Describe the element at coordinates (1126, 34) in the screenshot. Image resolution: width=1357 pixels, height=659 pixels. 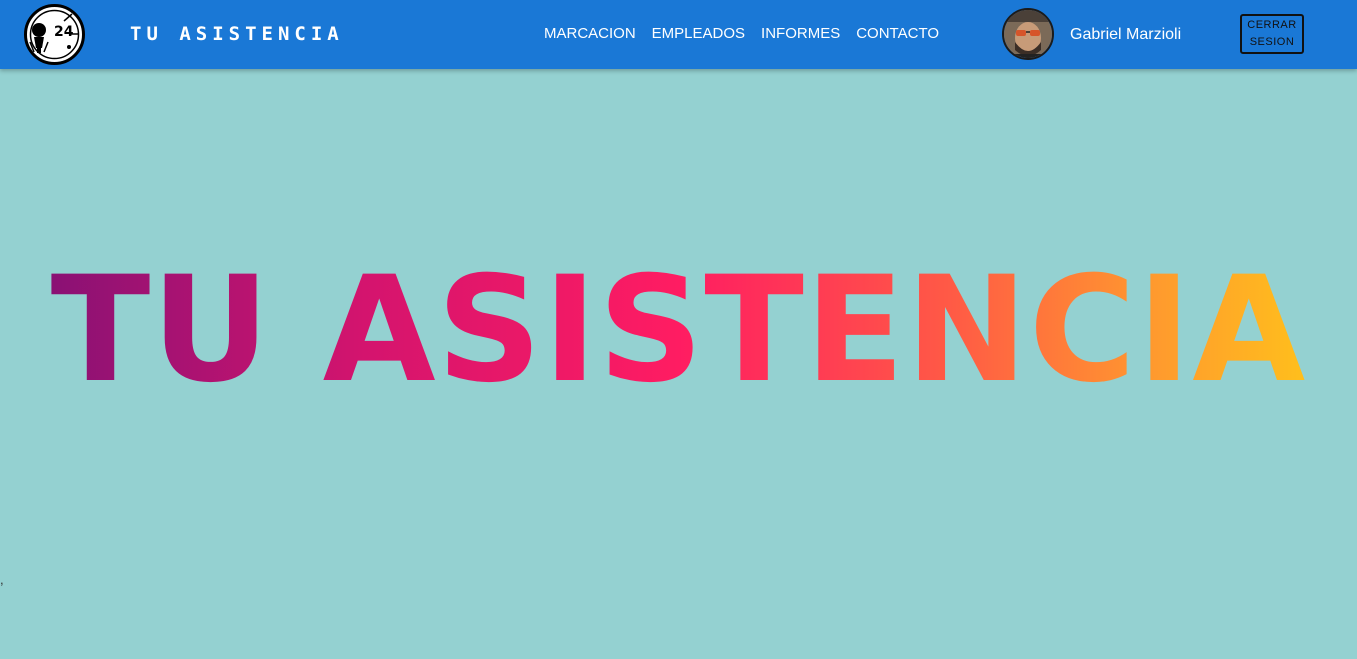
I see `user-name: Gabriel Marzioli` at that location.